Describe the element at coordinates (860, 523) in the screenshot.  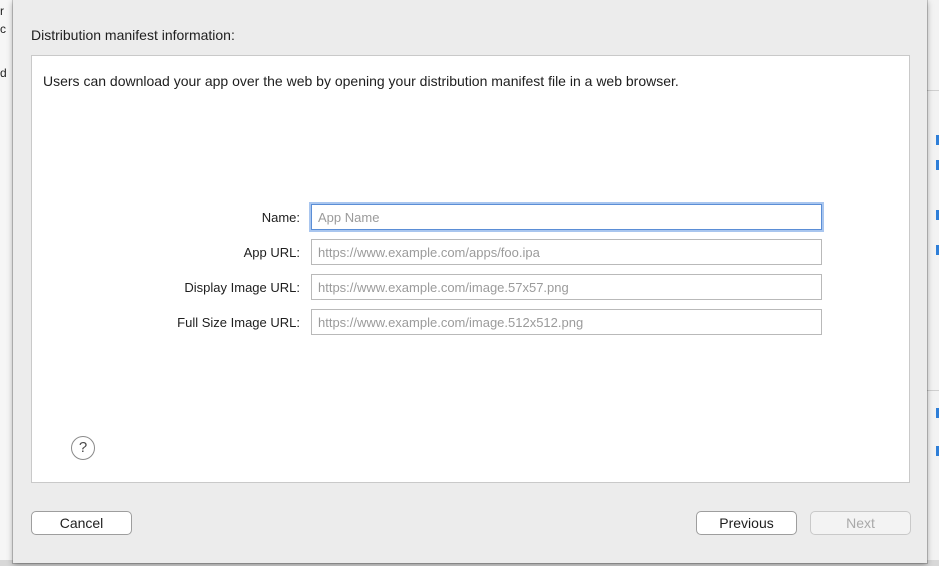
I see `next-button: Next` at that location.